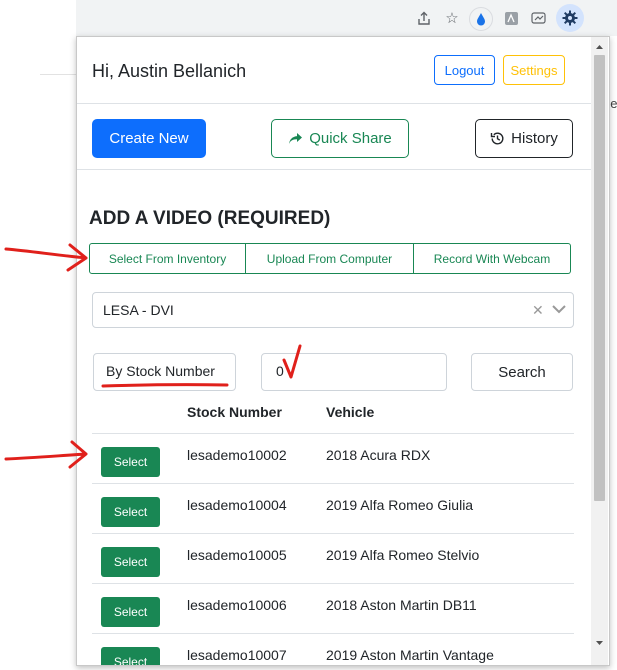  I want to click on stock-number-cell: lesademo10005, so click(237, 555).